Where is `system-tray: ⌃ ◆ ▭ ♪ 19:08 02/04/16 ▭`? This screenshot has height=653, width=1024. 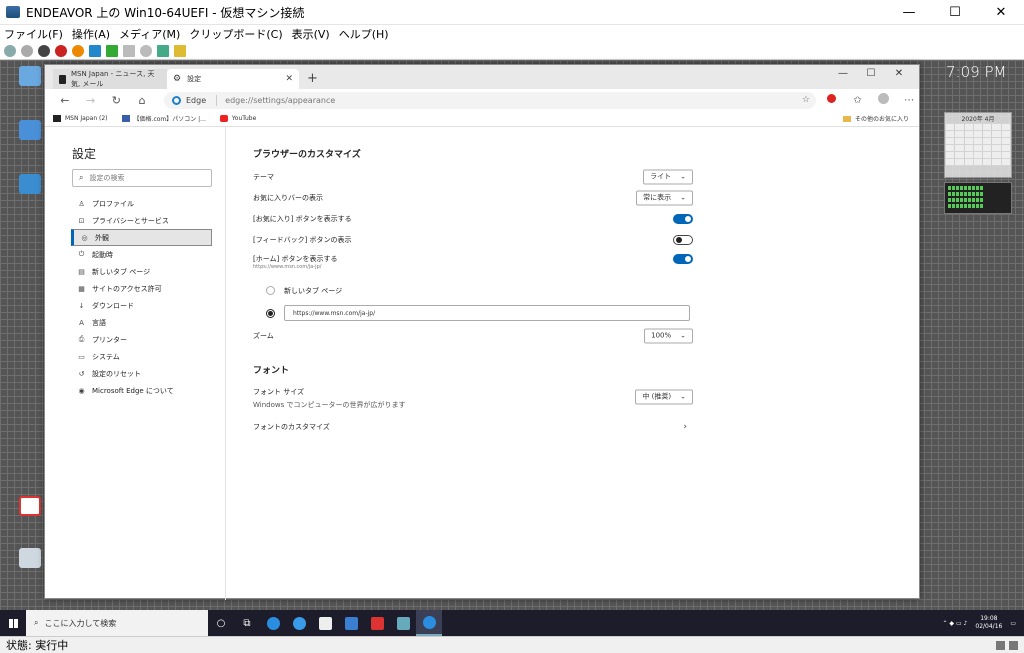
system-tray: ⌃ ◆ ▭ ♪ 19:08 02/04/16 ▭ is located at coordinates (983, 623).